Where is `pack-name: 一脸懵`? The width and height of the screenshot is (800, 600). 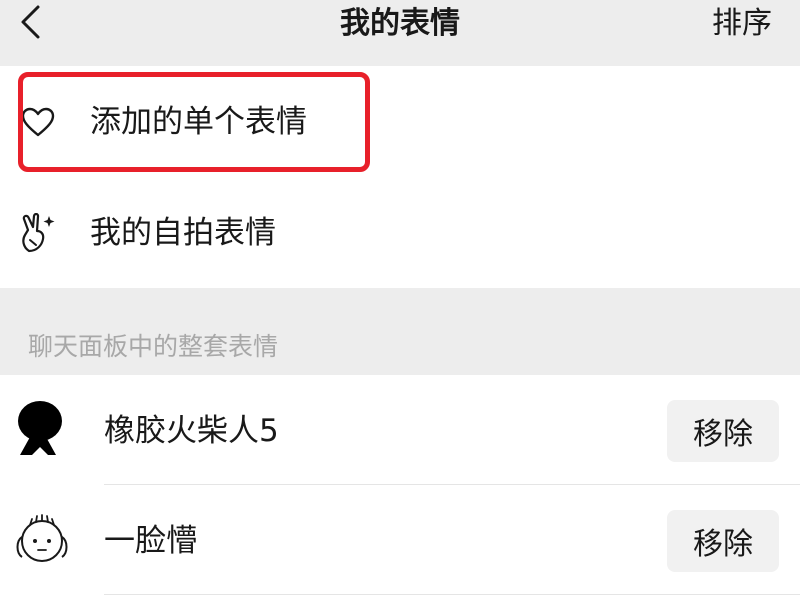 pack-name: 一脸懵 is located at coordinates (150, 541).